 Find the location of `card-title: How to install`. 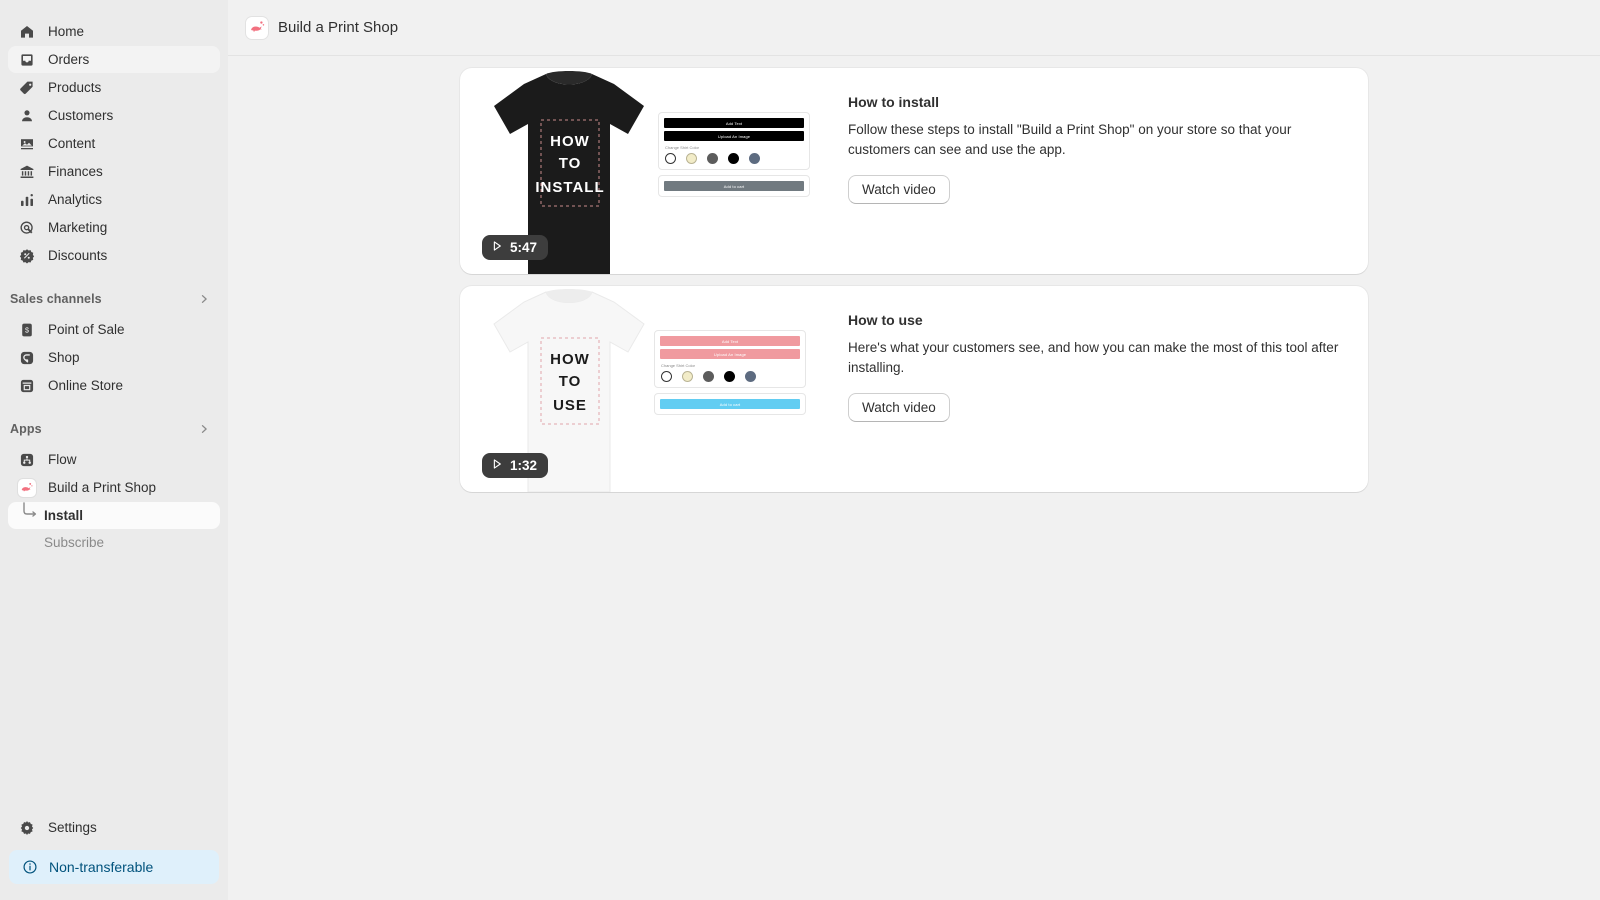

card-title: How to install is located at coordinates (893, 102).